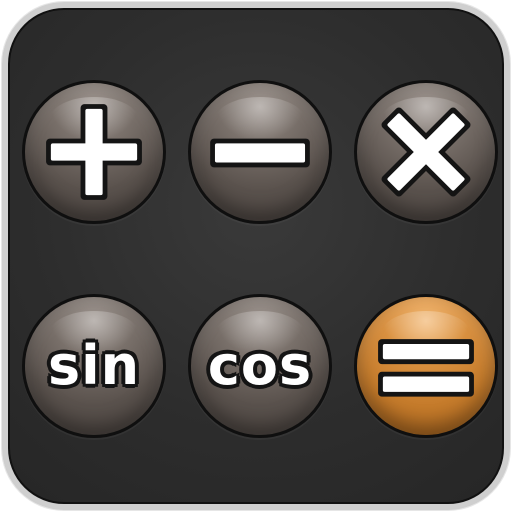 The image size is (512, 512). I want to click on minus-icon, so click(260, 152).